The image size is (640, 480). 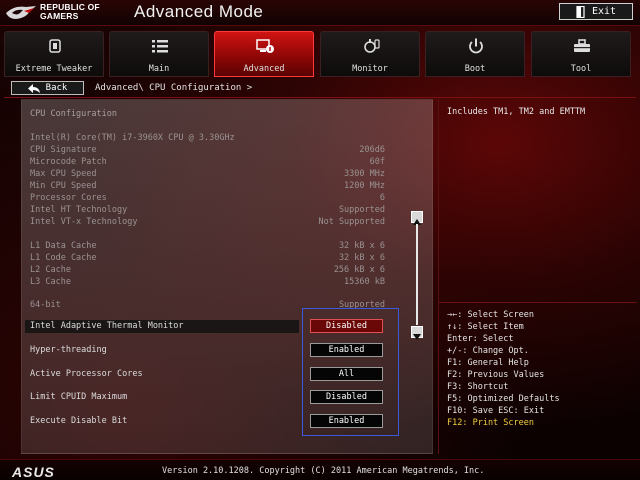 What do you see at coordinates (207, 282) in the screenshot?
I see `cache-row: L3 Cache 15360 kB` at bounding box center [207, 282].